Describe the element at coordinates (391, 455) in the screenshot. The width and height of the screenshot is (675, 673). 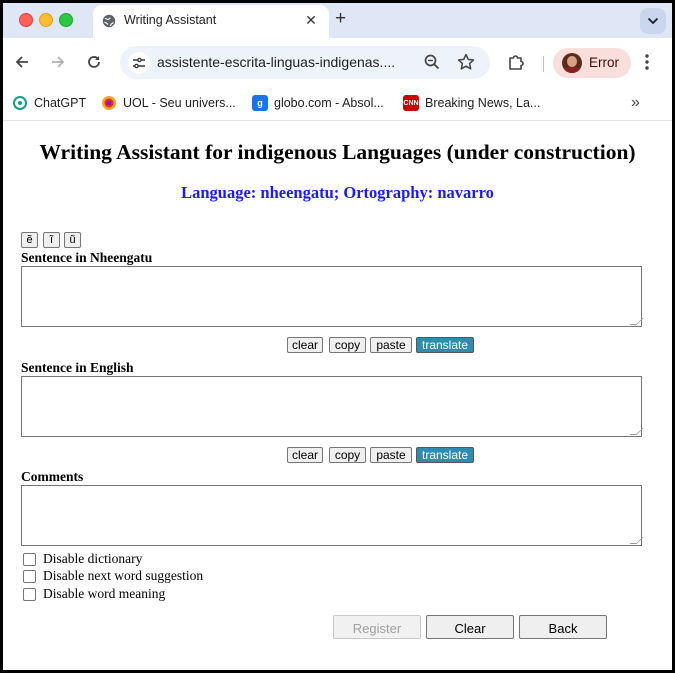
I see `target-paste-button: paste` at that location.